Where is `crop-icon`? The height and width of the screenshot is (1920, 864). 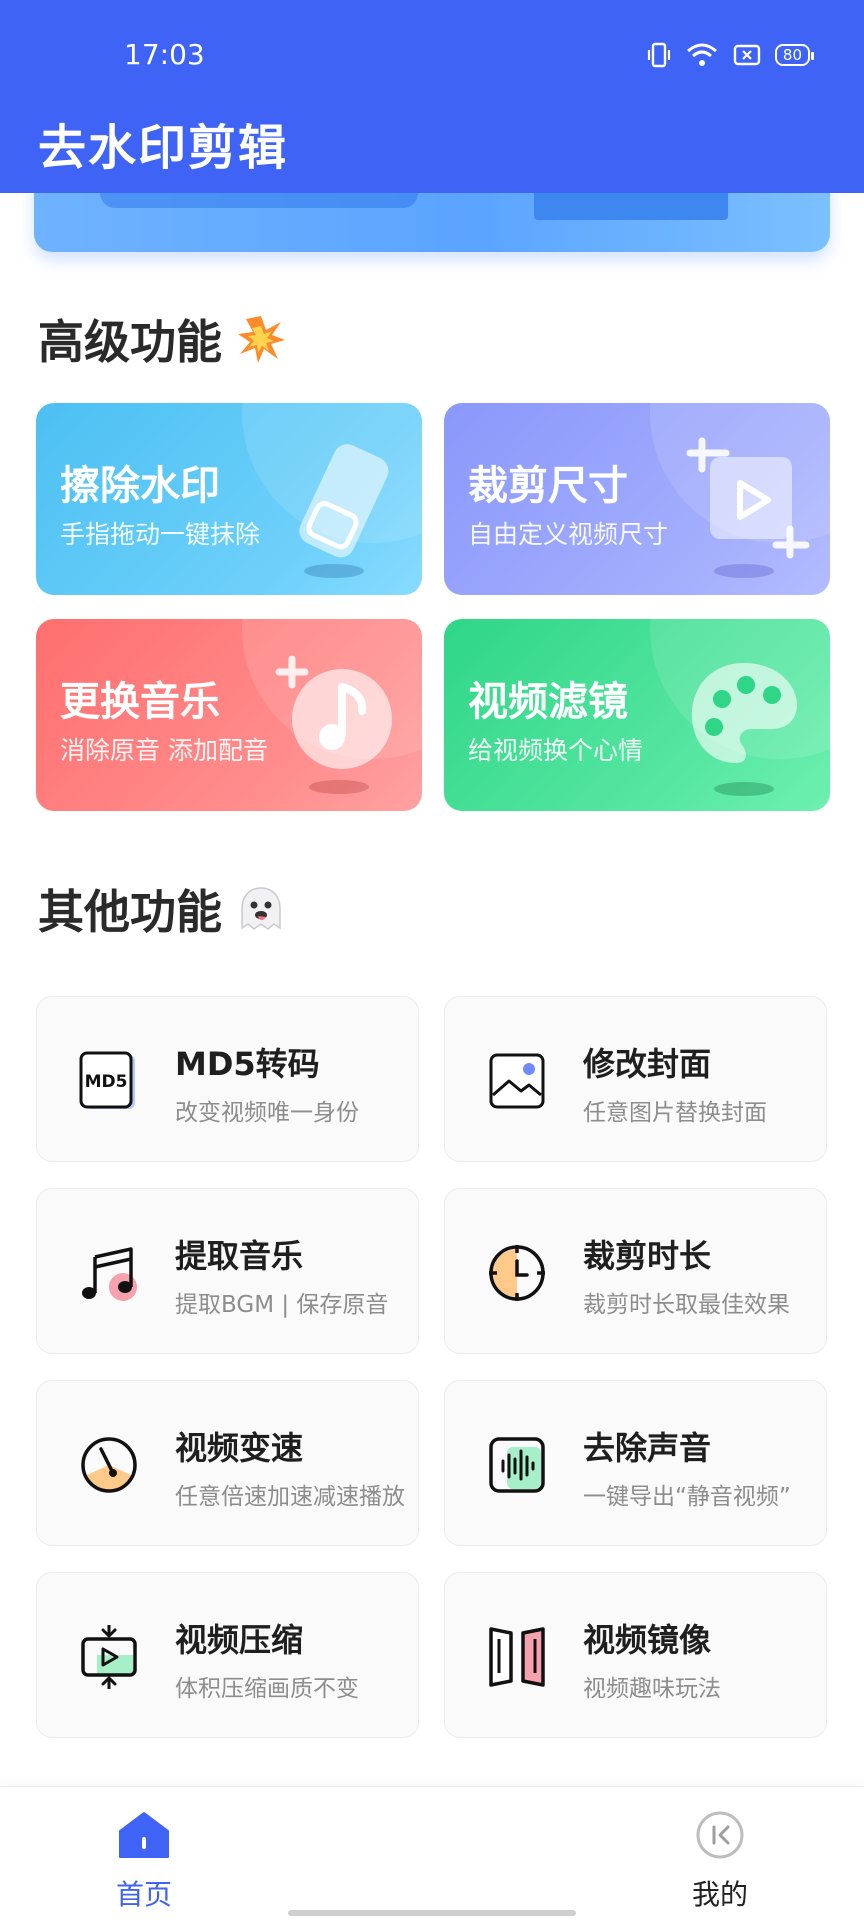
crop-icon is located at coordinates (747, 508).